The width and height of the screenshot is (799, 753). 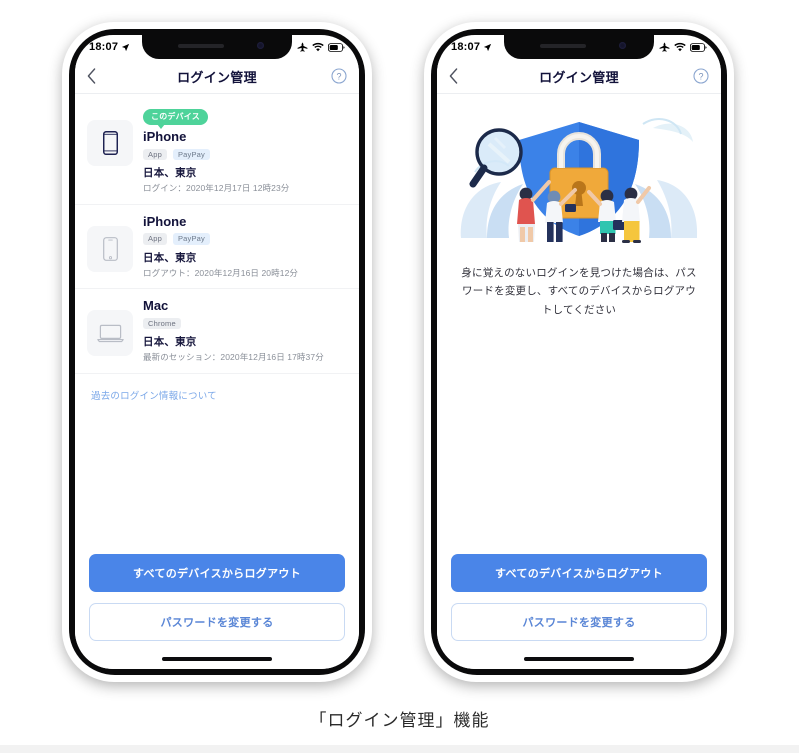 I want to click on device-timestamp: 最新のセッション：2020年12月16日 17時37分, so click(x=233, y=357).